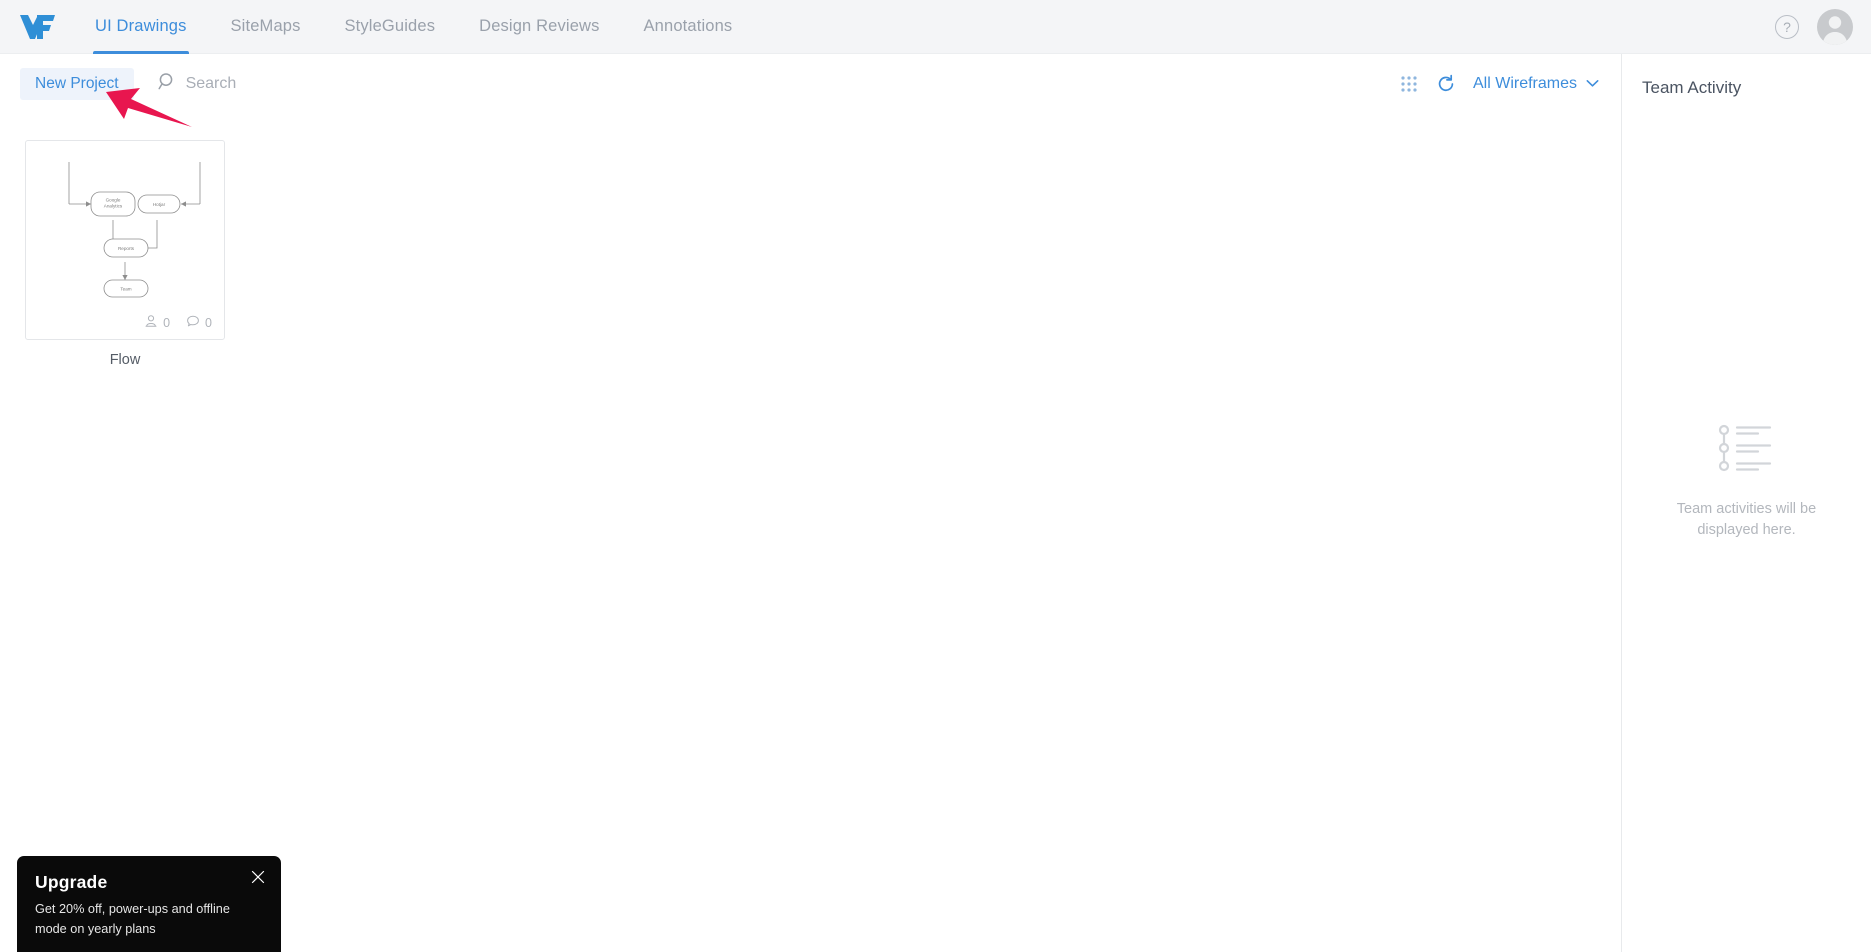 The image size is (1871, 952). Describe the element at coordinates (258, 877) in the screenshot. I see `close-icon` at that location.